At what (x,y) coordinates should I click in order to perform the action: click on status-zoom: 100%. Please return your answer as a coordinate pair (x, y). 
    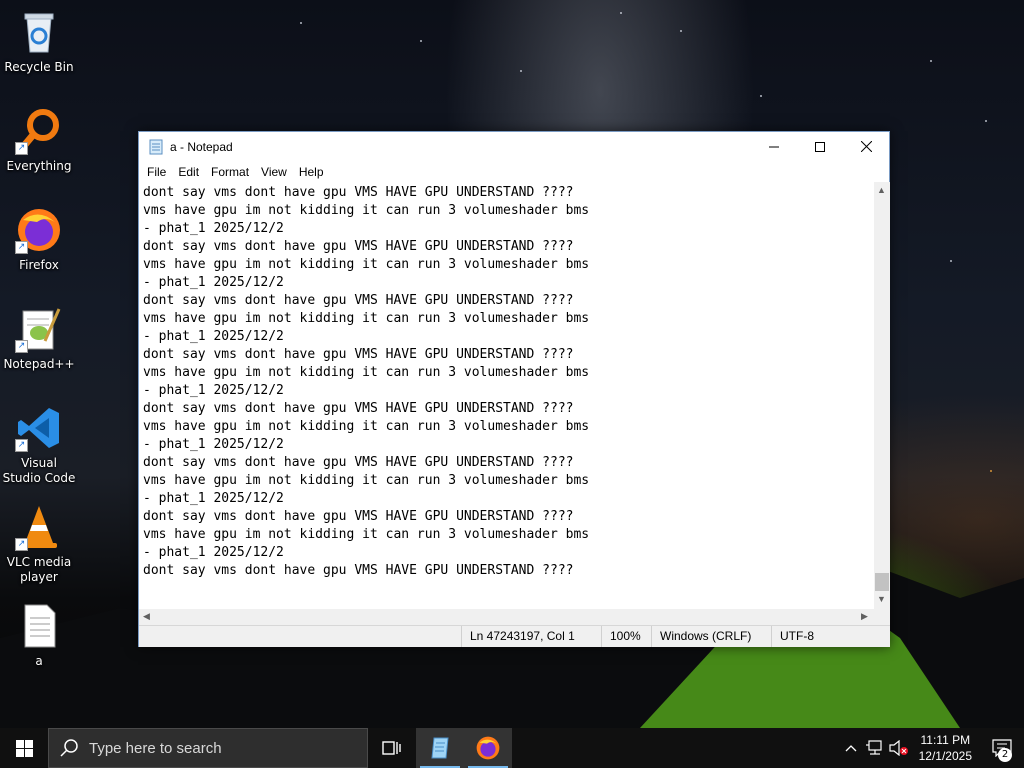
    Looking at the image, I should click on (626, 636).